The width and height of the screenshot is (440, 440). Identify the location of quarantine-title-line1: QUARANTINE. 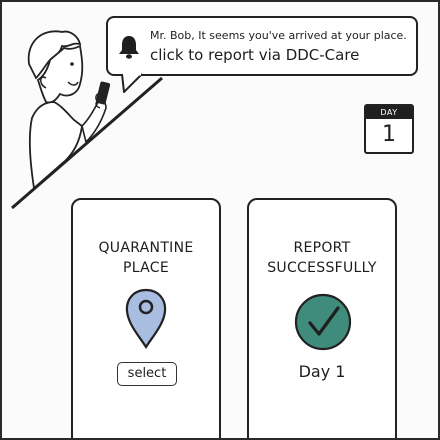
(146, 248).